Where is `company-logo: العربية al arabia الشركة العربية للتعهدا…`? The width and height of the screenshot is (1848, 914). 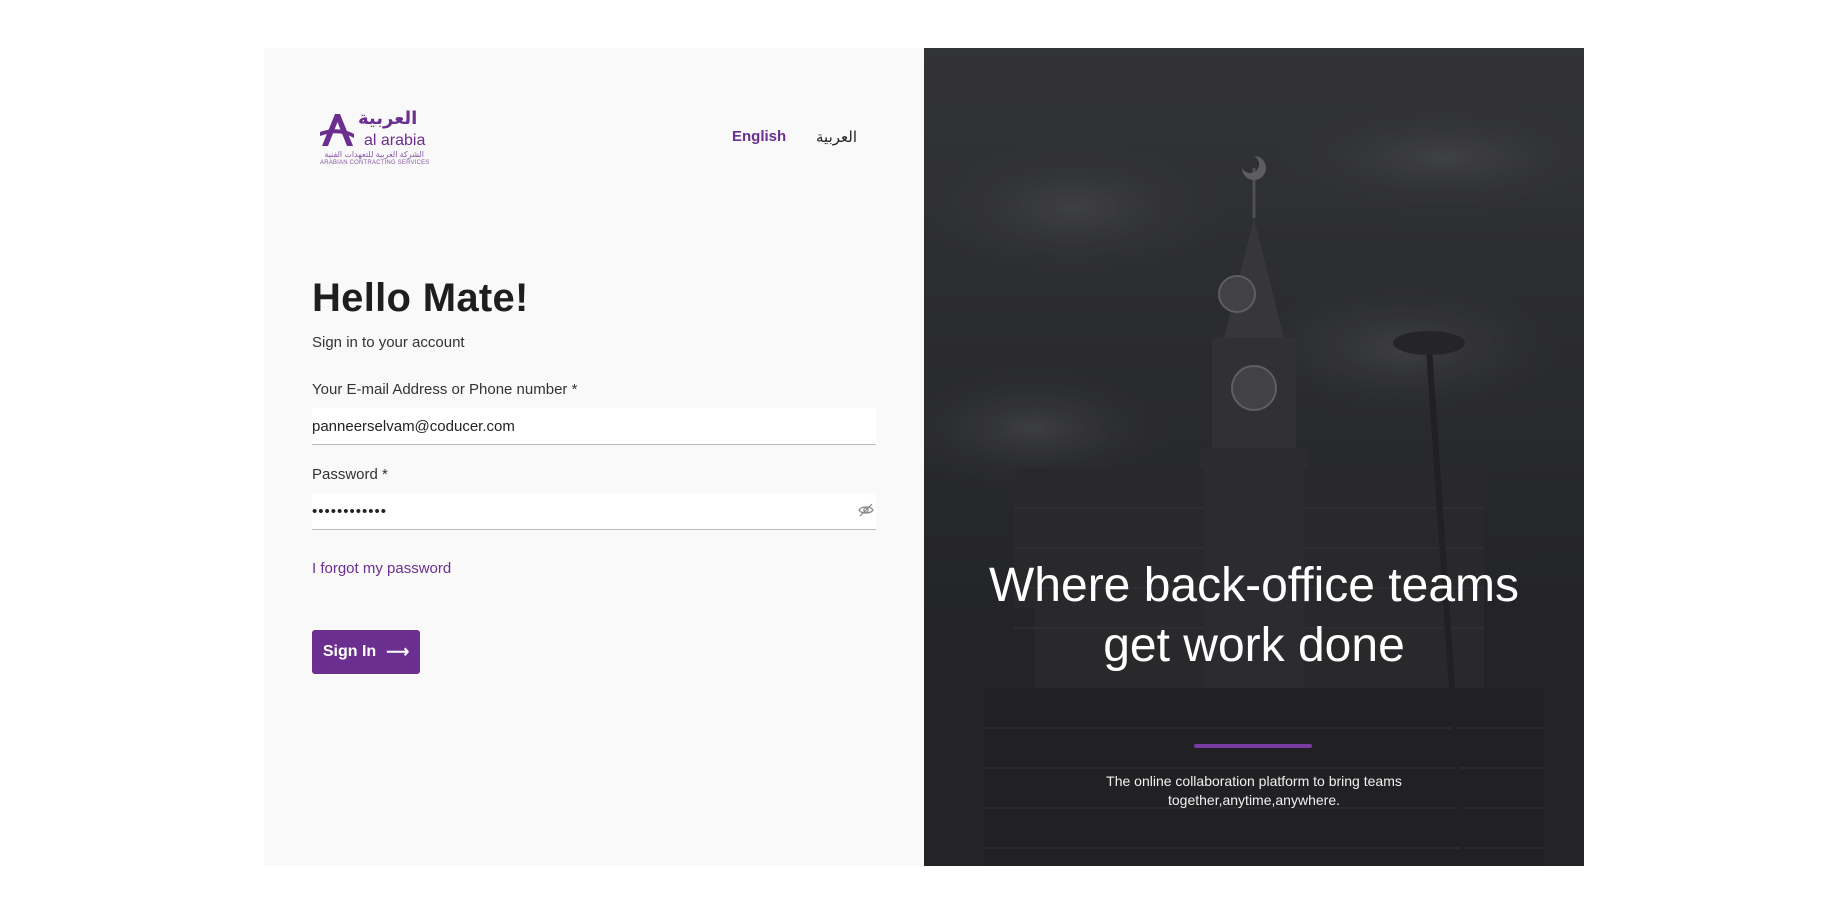
company-logo: العربية al arabia الشركة العربية للتعهدا… is located at coordinates (374, 139).